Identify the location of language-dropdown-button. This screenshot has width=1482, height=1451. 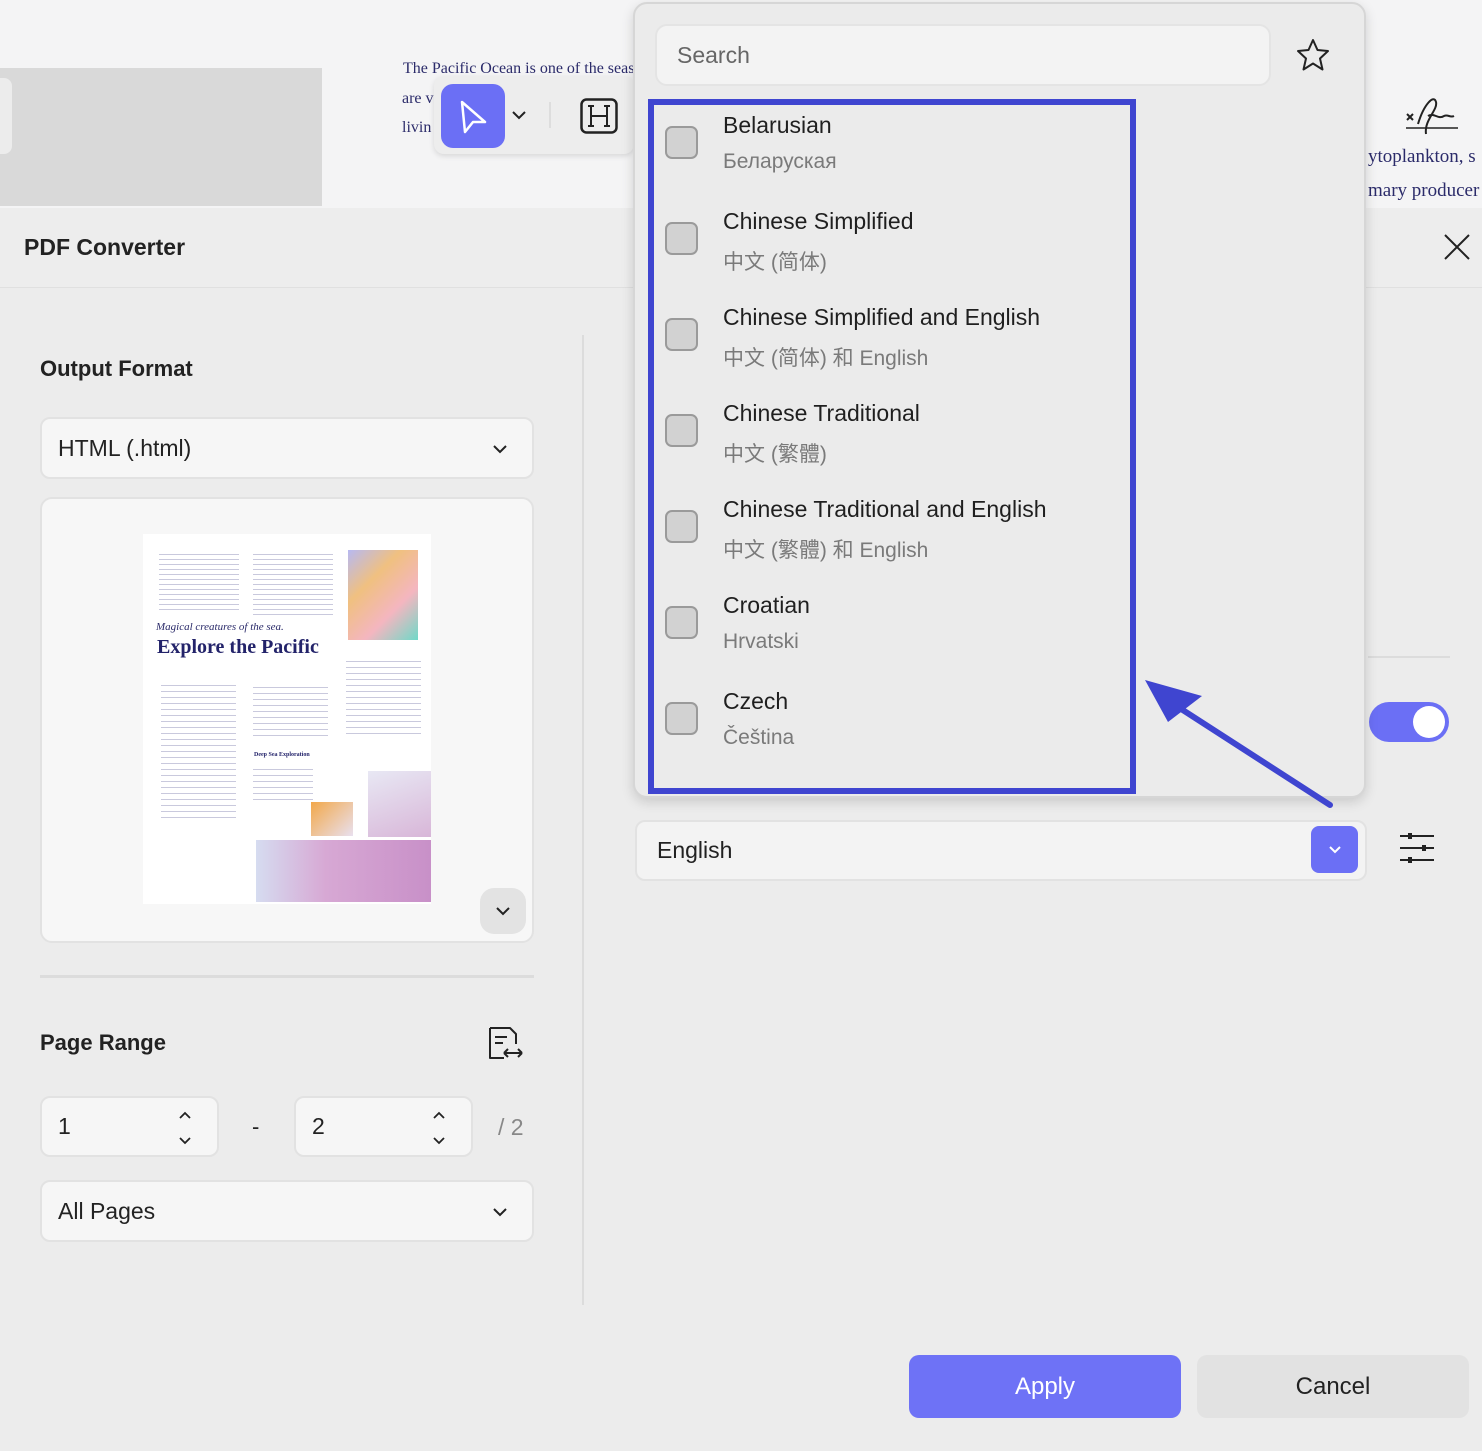
(1334, 849).